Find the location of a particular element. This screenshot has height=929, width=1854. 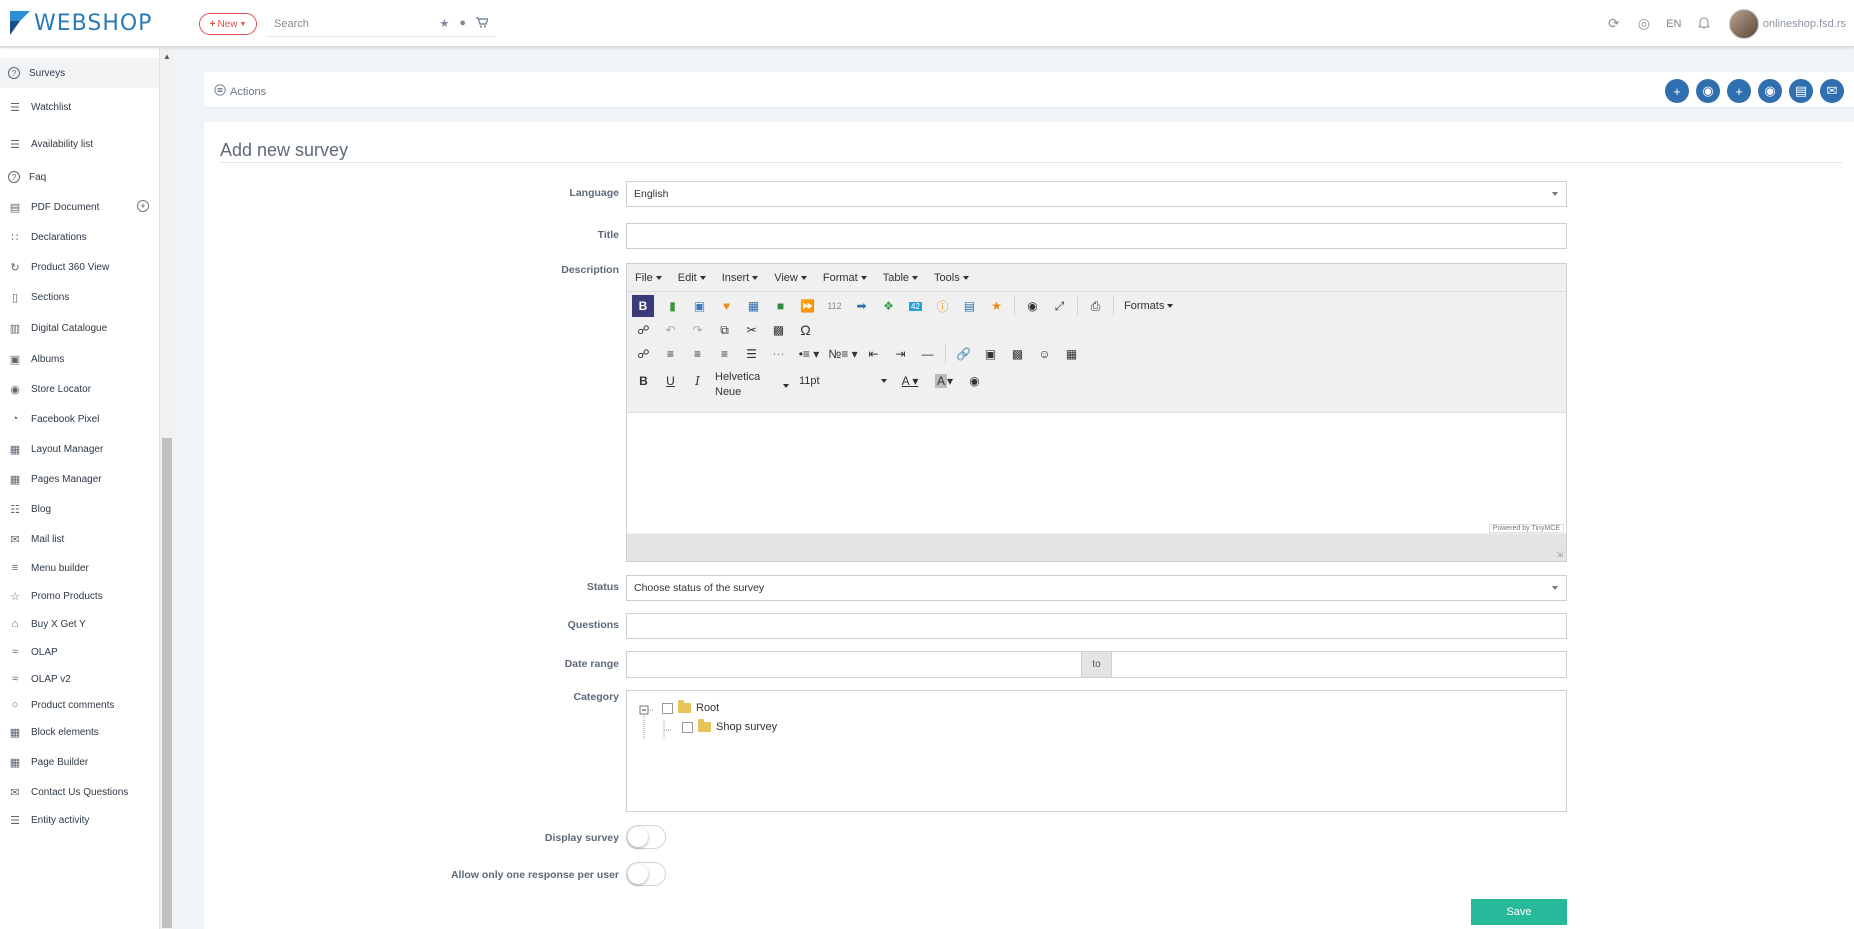

add-circle-icon: + is located at coordinates (143, 206).